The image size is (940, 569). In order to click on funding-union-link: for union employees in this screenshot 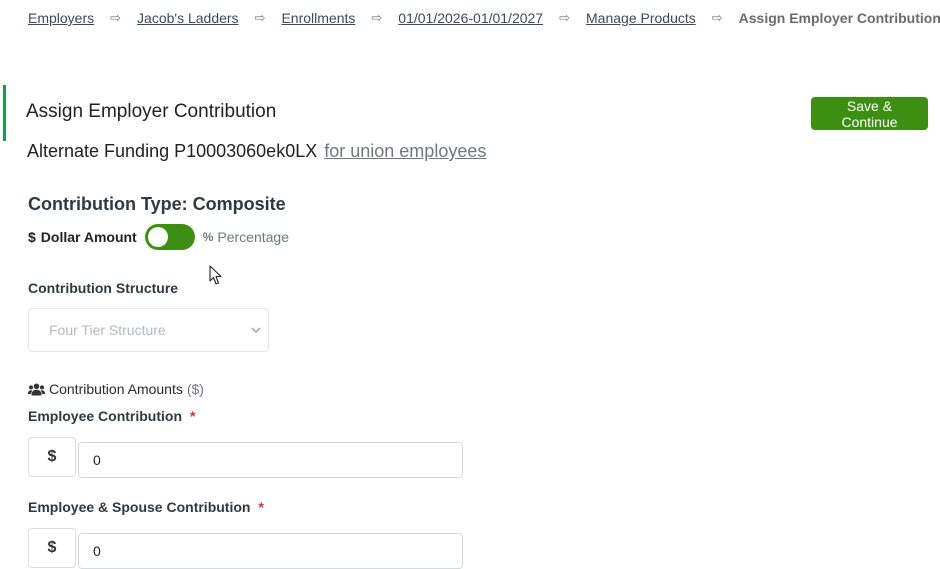, I will do `click(405, 151)`.